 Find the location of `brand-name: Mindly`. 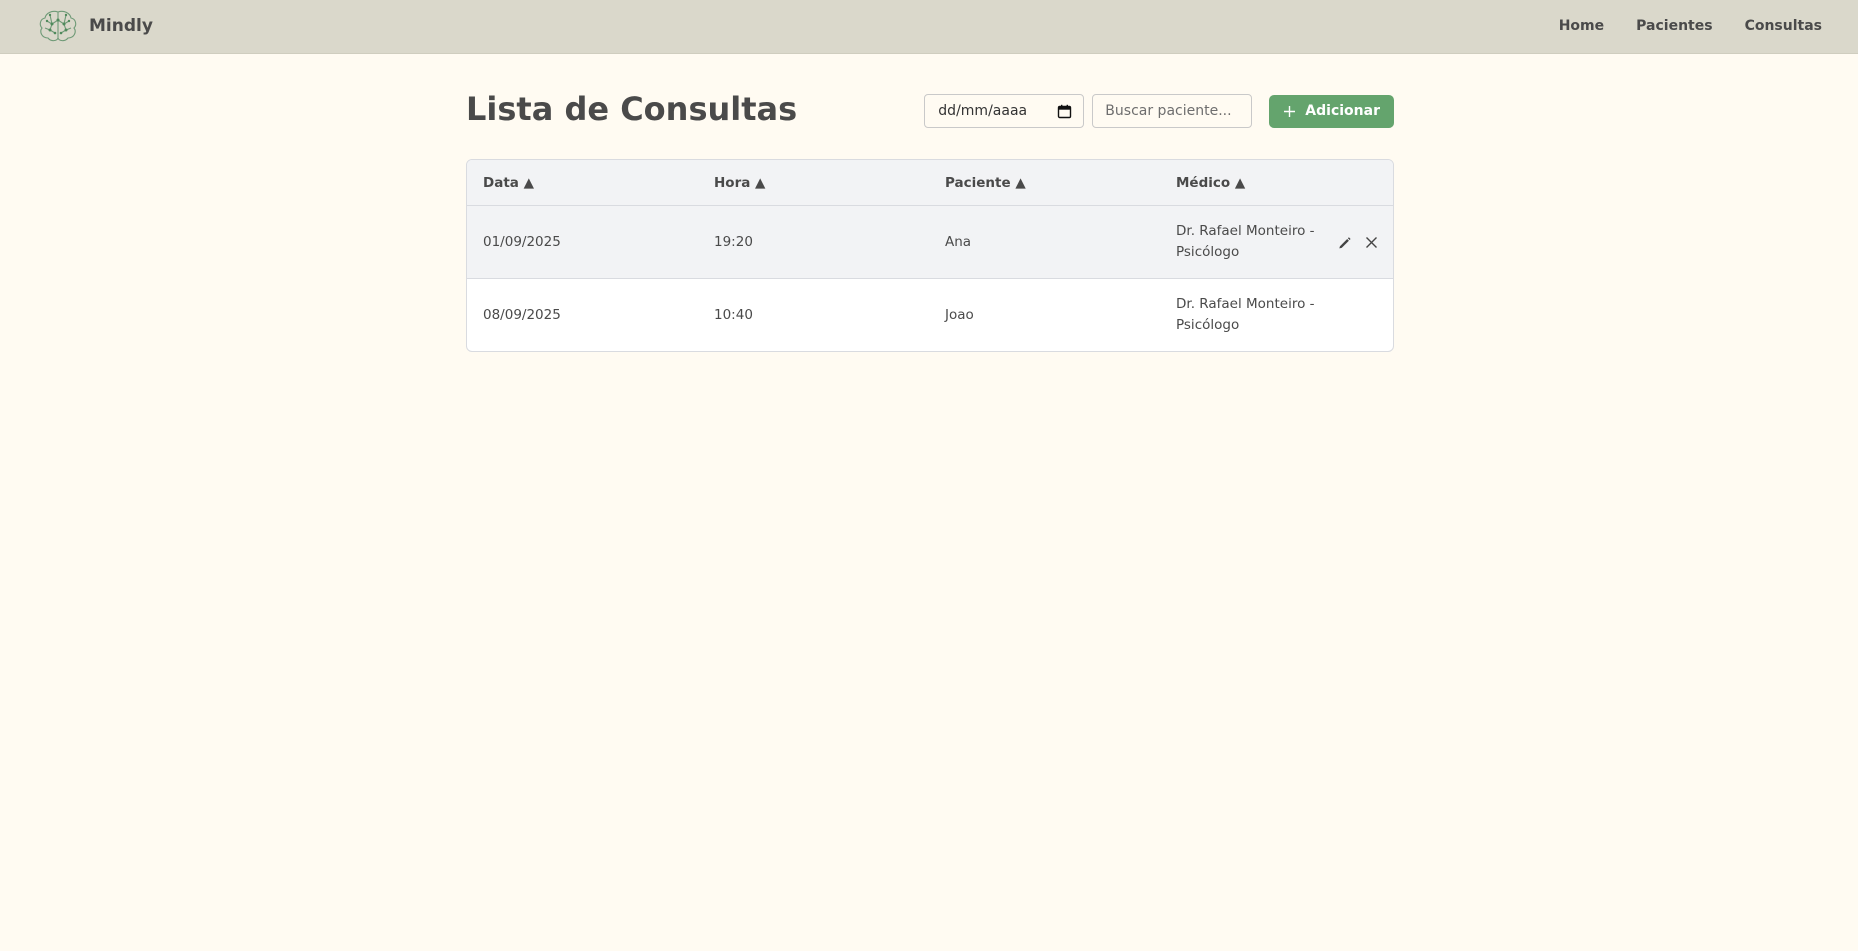

brand-name: Mindly is located at coordinates (121, 26).